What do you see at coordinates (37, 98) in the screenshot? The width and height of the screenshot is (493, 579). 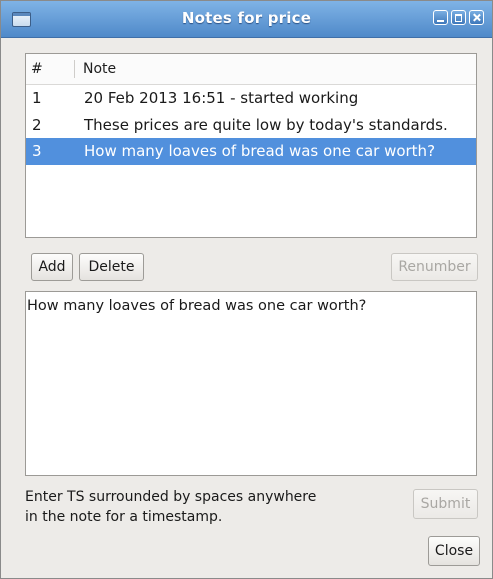 I see `row-number: 1` at bounding box center [37, 98].